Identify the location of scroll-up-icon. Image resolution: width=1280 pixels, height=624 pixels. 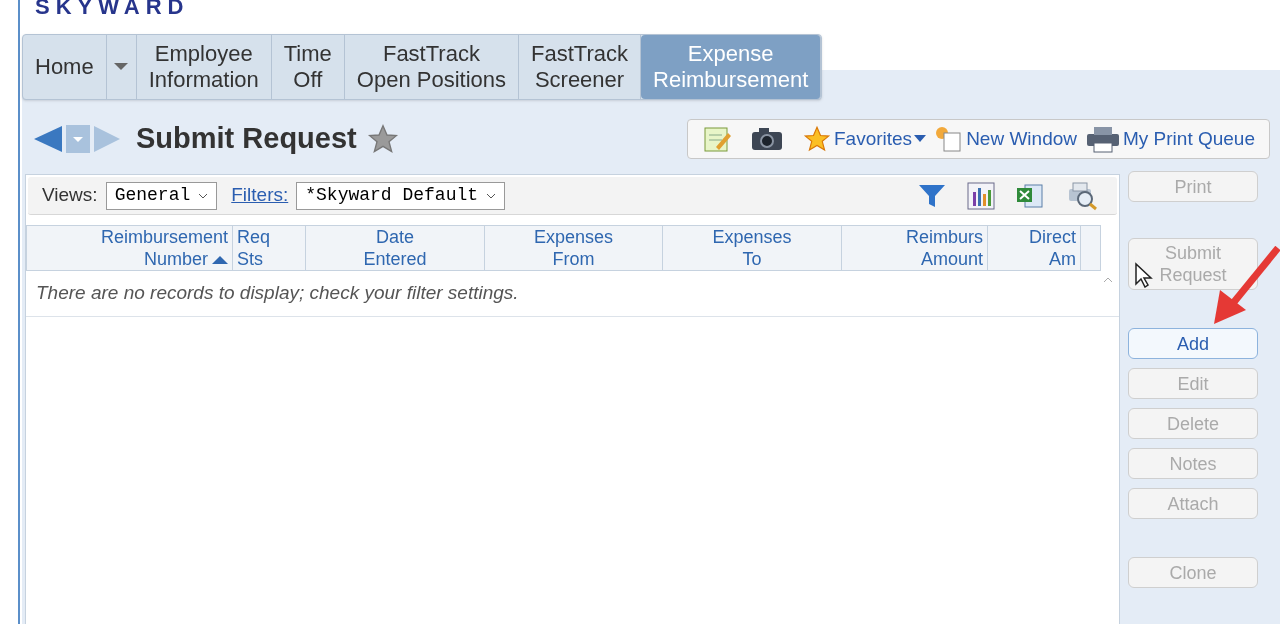
(1108, 280).